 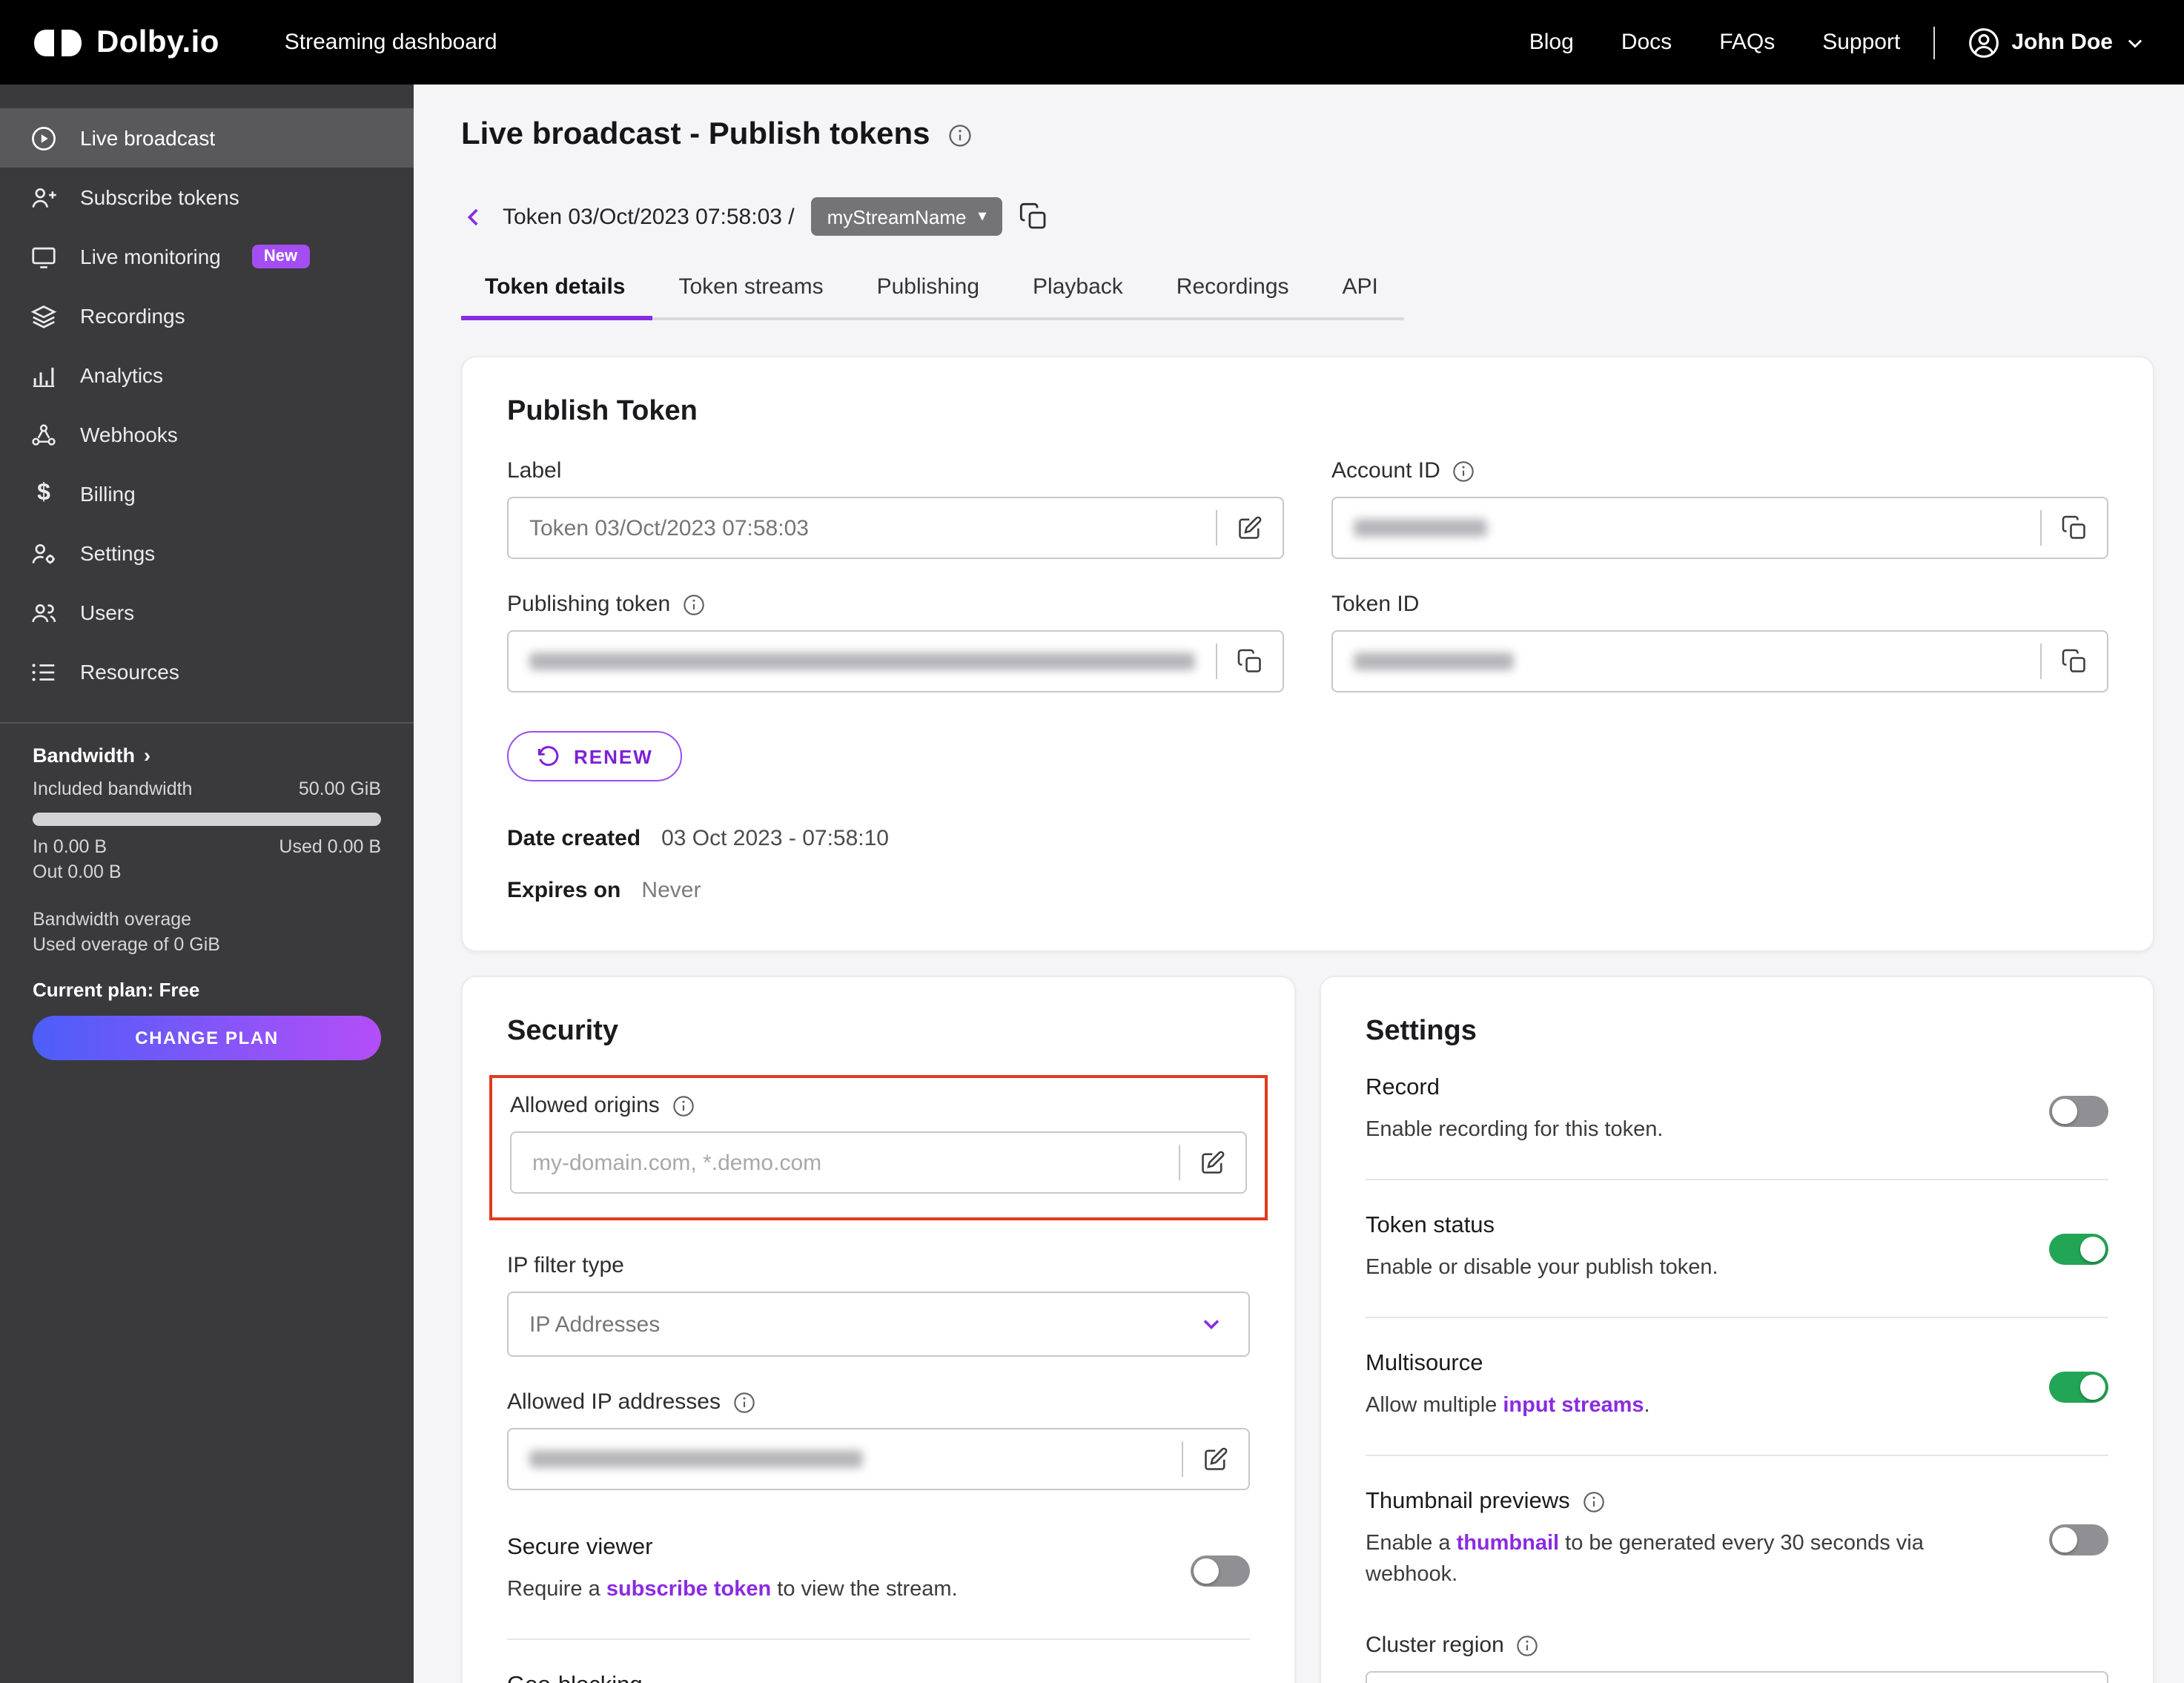 I want to click on current-plan-label: Current plan: Free, so click(x=117, y=990).